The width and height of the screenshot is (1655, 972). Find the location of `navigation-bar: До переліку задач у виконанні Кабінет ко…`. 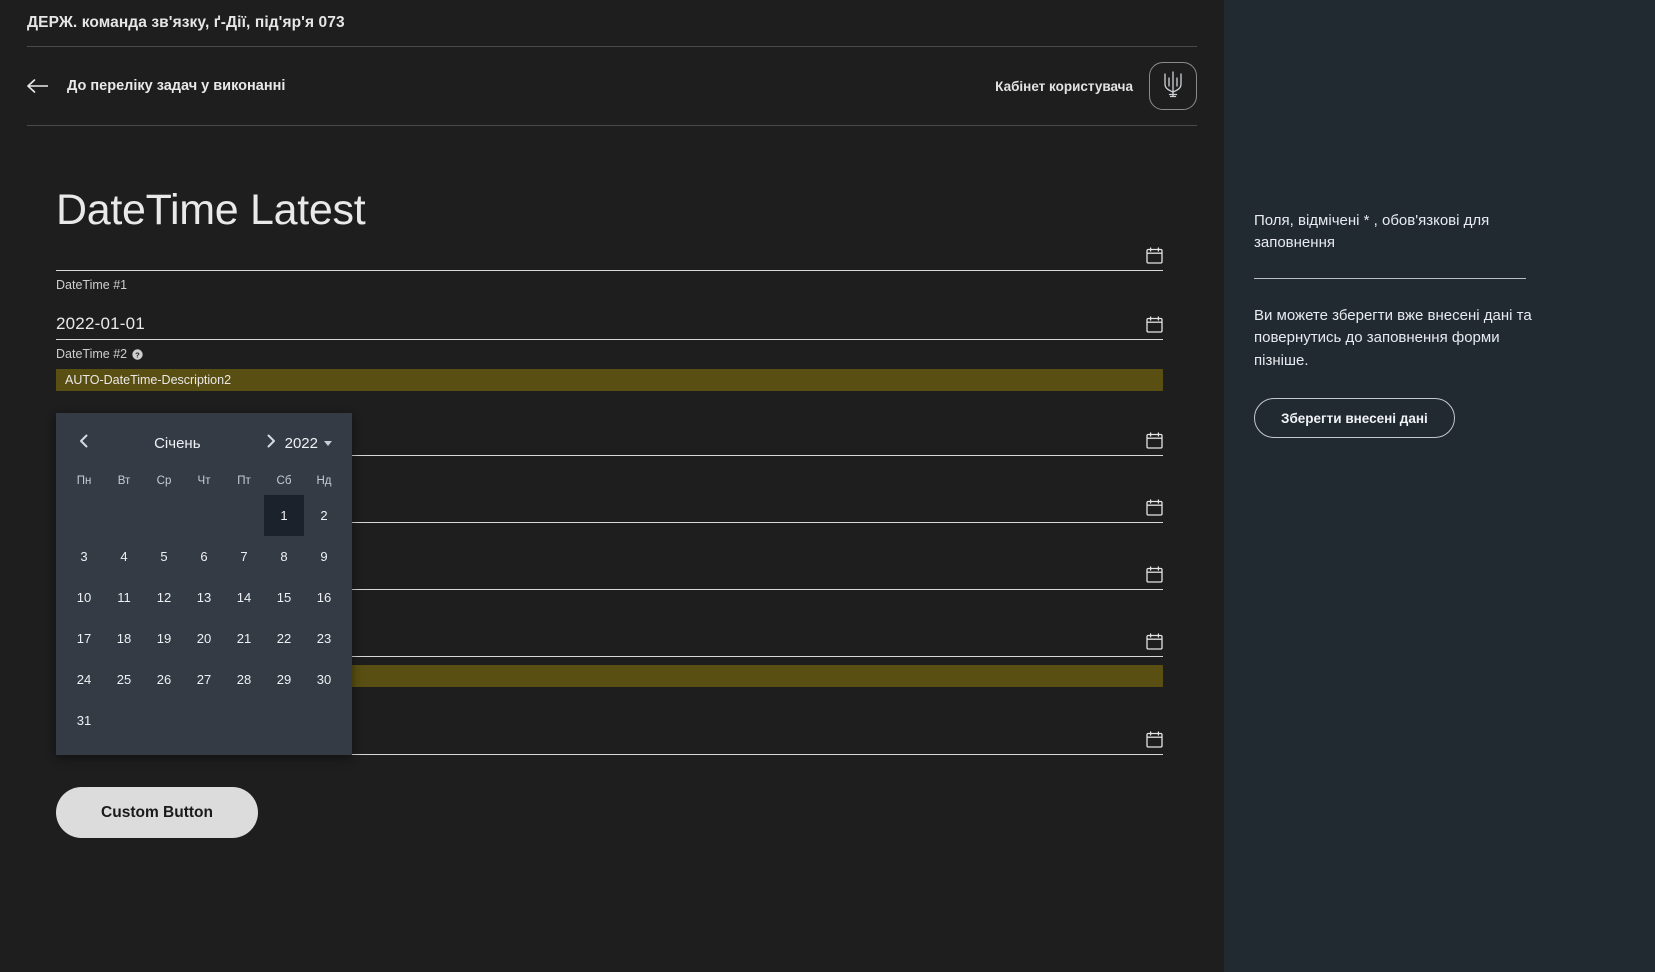

navigation-bar: До переліку задач у виконанні Кабінет ко… is located at coordinates (612, 86).